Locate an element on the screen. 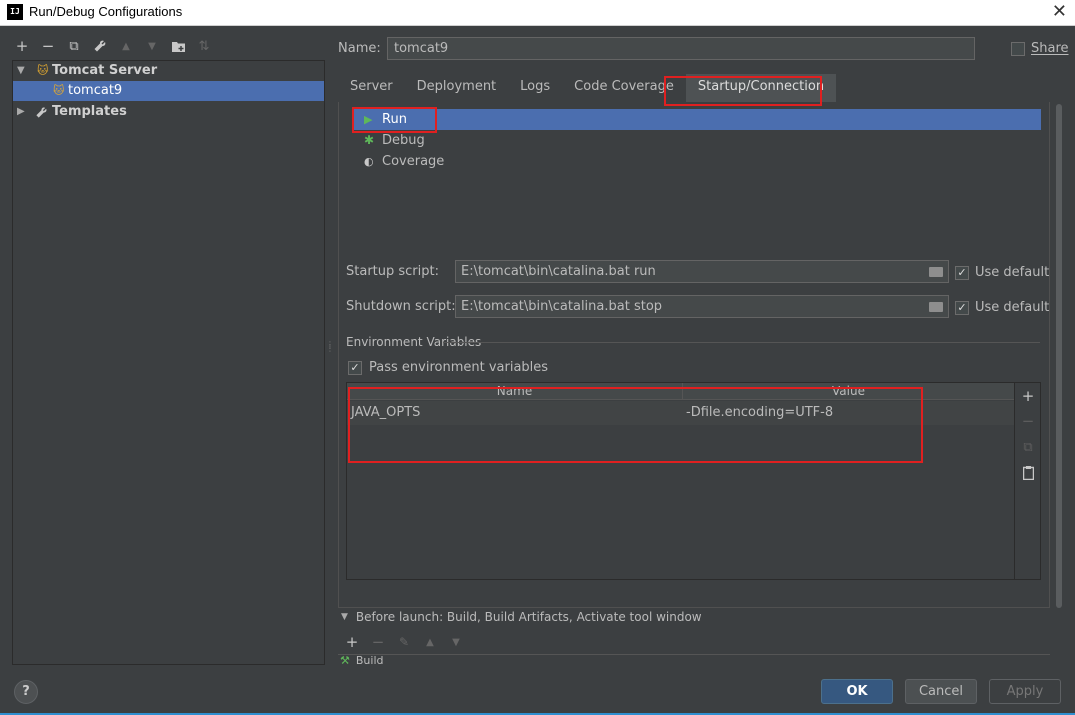 Image resolution: width=1075 pixels, height=715 pixels. move-up-button: ▲ is located at coordinates (126, 46).